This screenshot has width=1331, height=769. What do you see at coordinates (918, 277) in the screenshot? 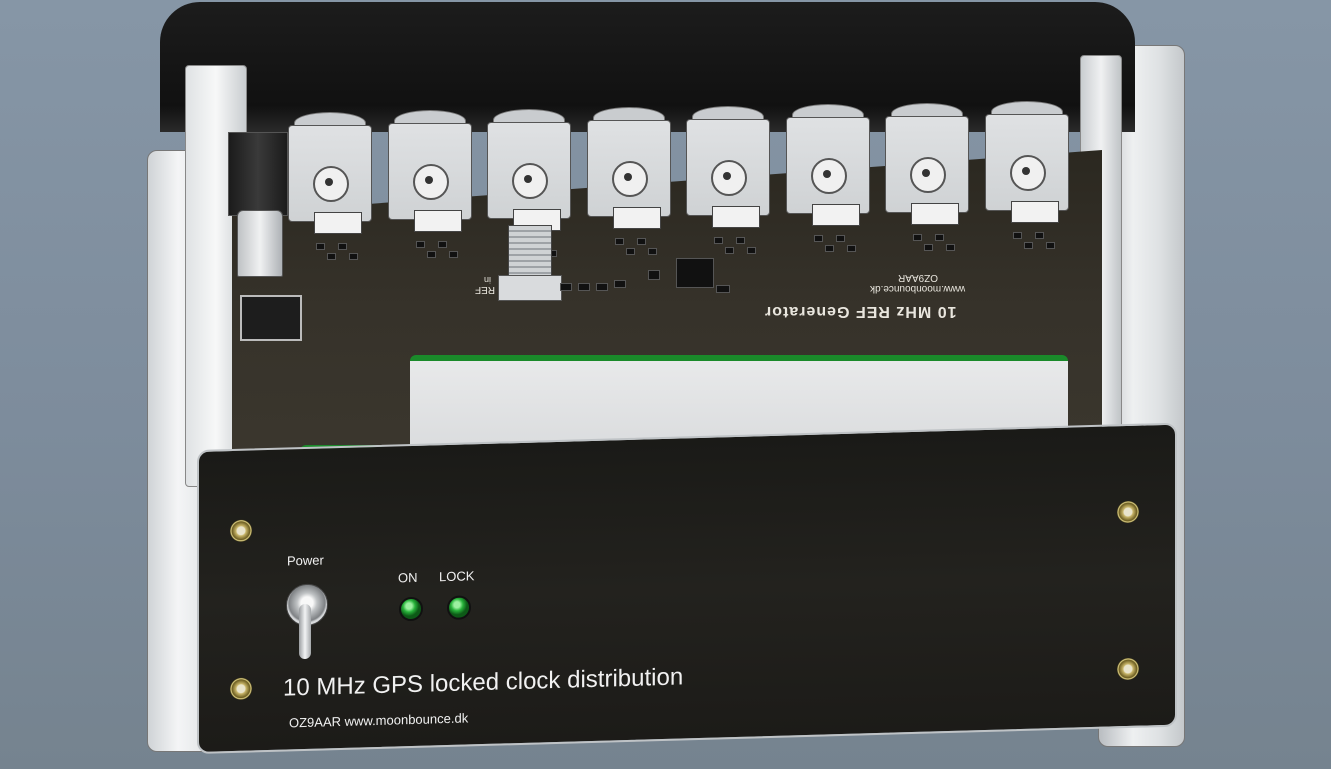
I see `pcb-callsign: OZ9AAR` at bounding box center [918, 277].